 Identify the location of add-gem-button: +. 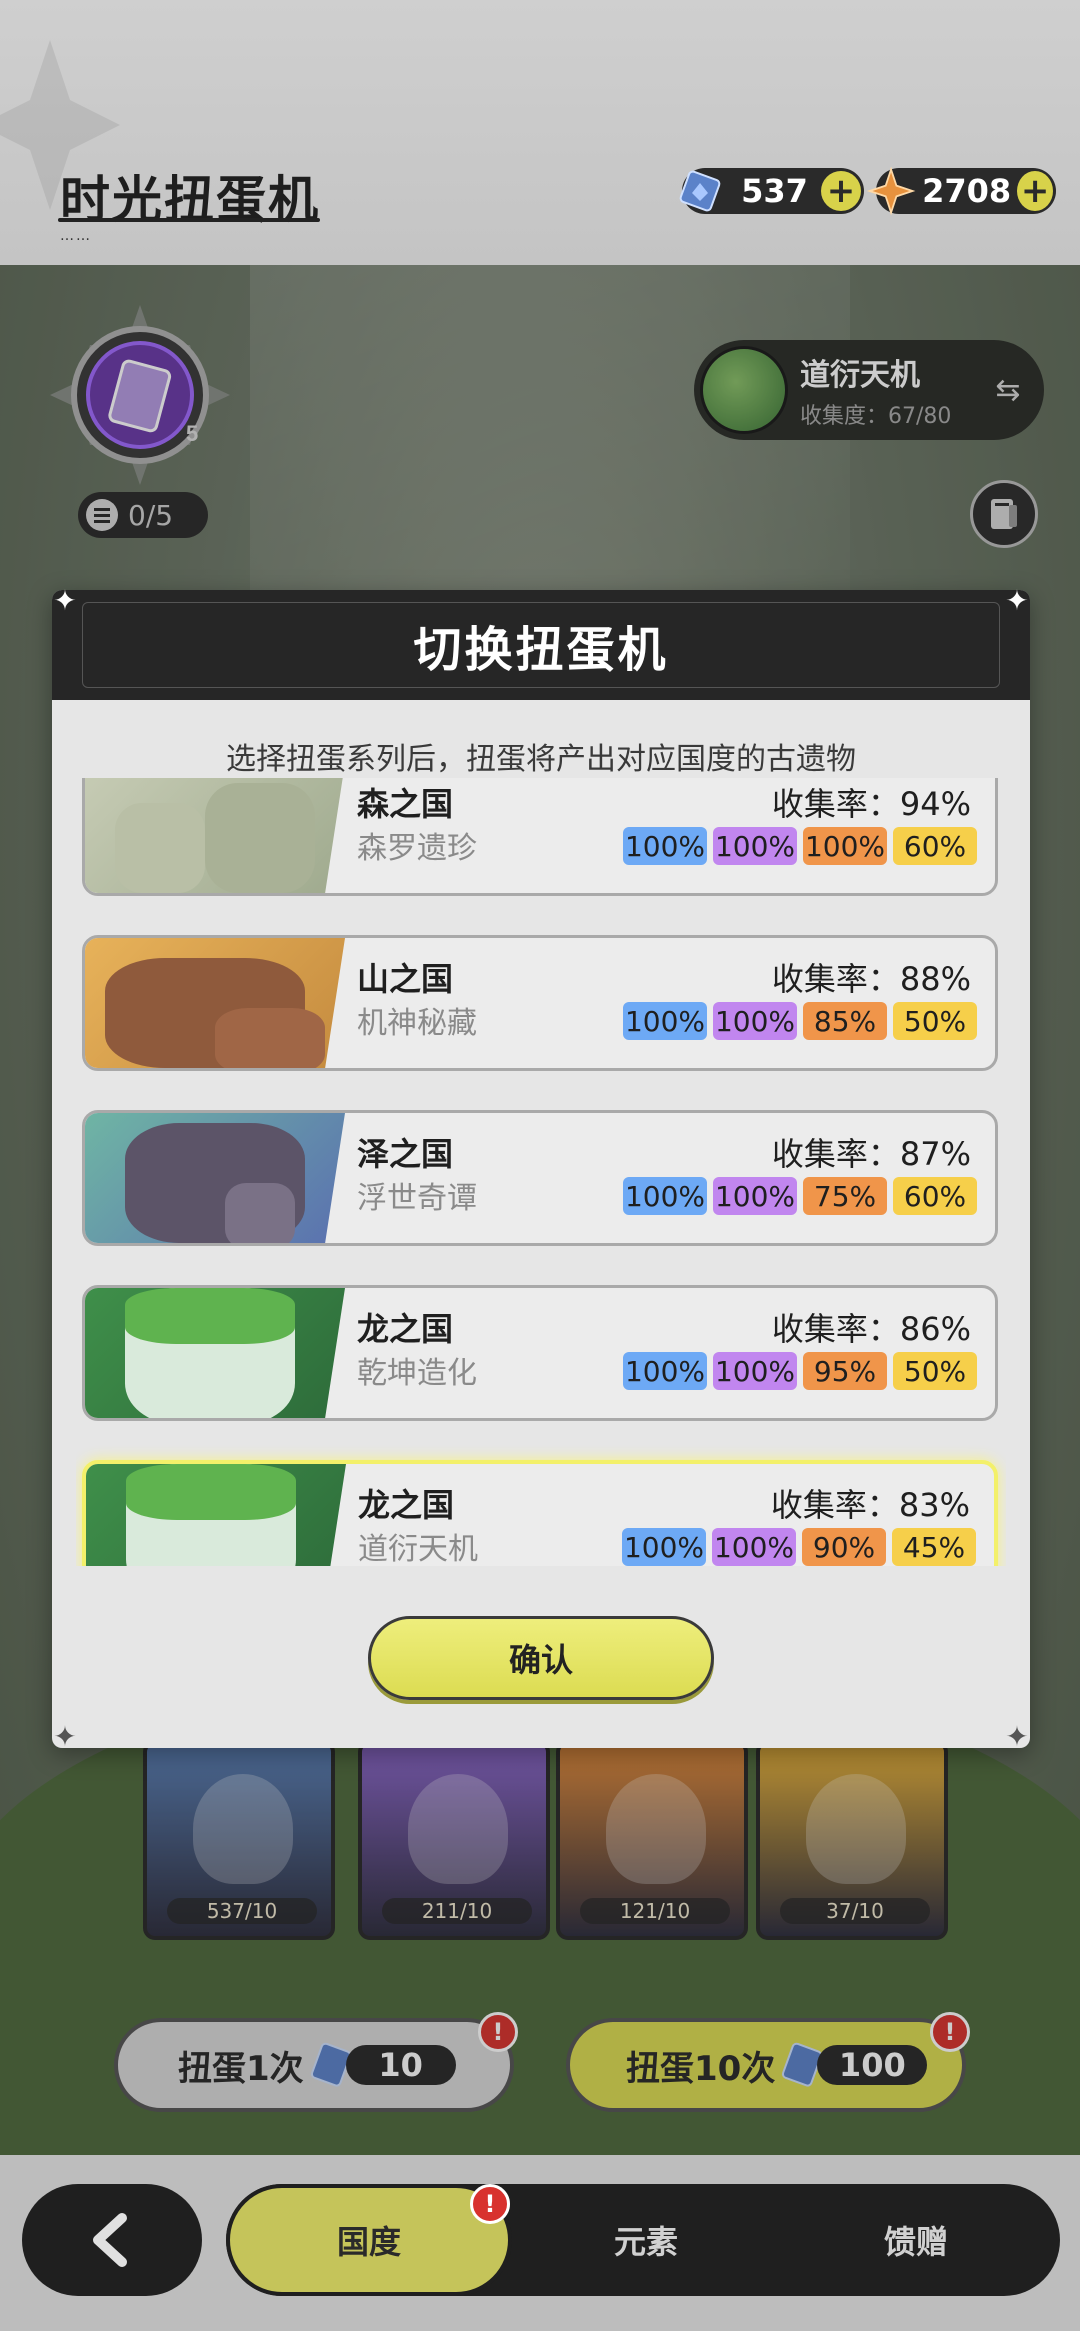
(841, 191).